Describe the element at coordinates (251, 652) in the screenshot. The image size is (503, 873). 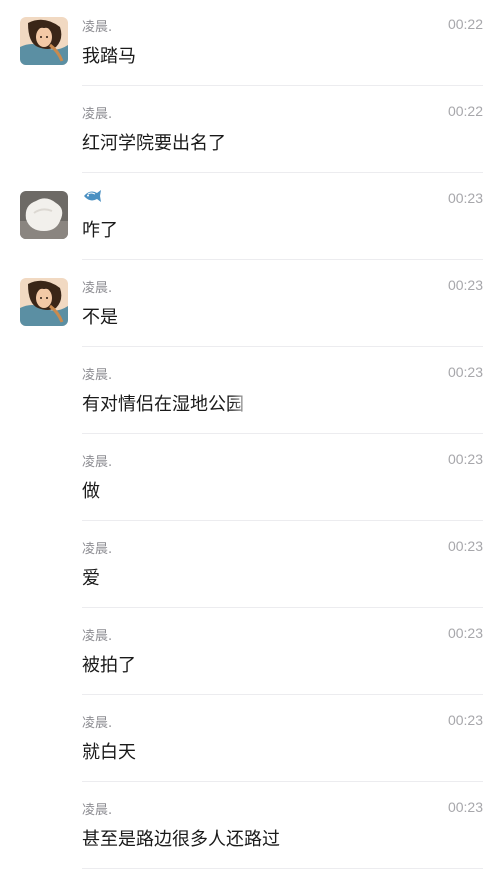
I see `chat-message: 凌晨. 00:23 被拍了` at that location.